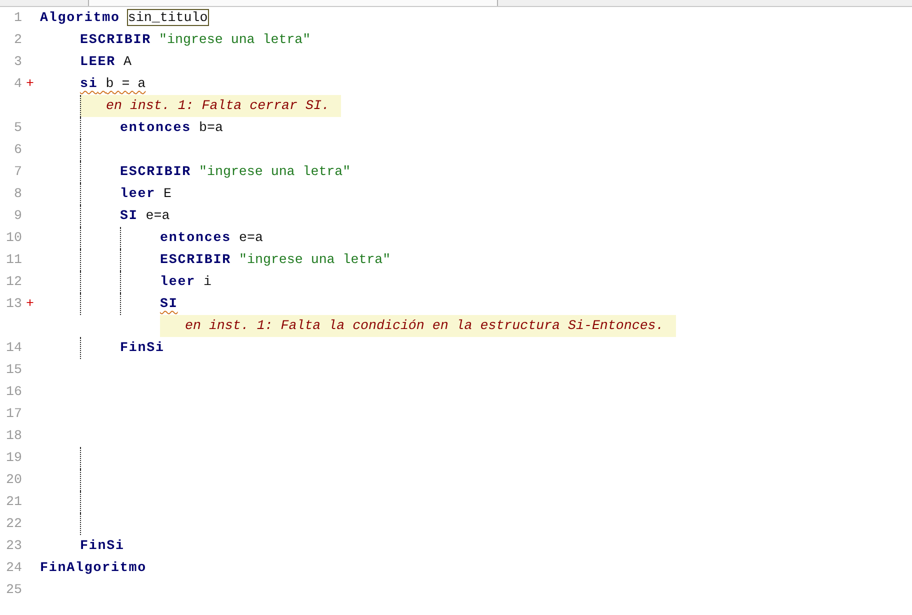 The image size is (912, 615). What do you see at coordinates (13, 590) in the screenshot?
I see `line-number: 25` at bounding box center [13, 590].